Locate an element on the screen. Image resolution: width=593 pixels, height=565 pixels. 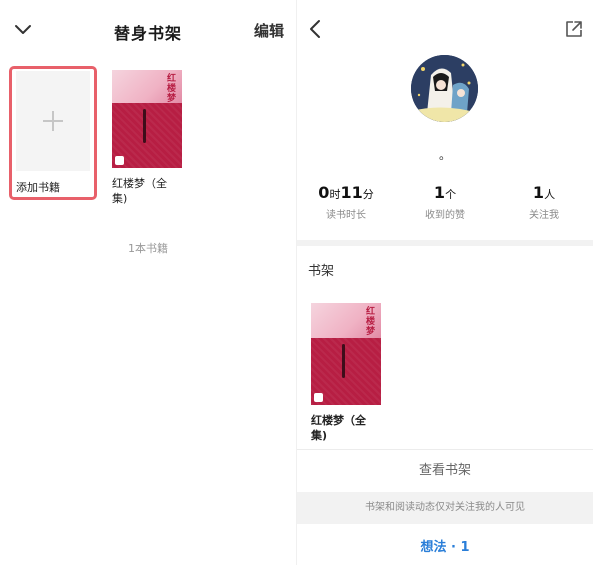
stat-followers-label: 关注我 is located at coordinates (544, 215).